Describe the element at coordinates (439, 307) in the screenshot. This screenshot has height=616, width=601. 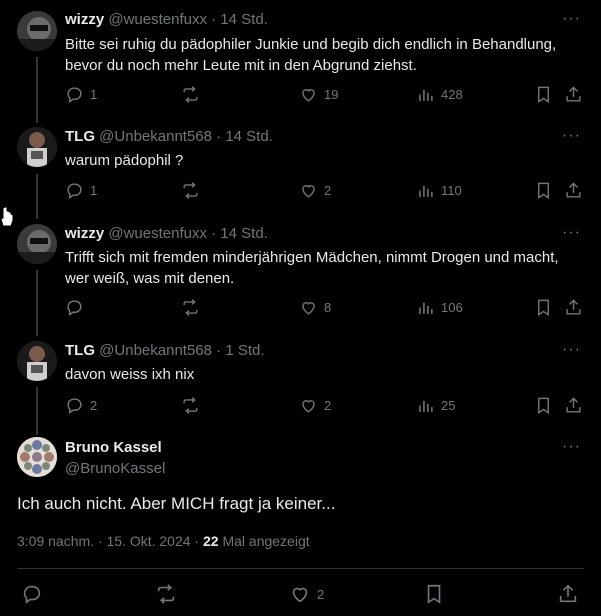
I see `views-button: 106` at that location.